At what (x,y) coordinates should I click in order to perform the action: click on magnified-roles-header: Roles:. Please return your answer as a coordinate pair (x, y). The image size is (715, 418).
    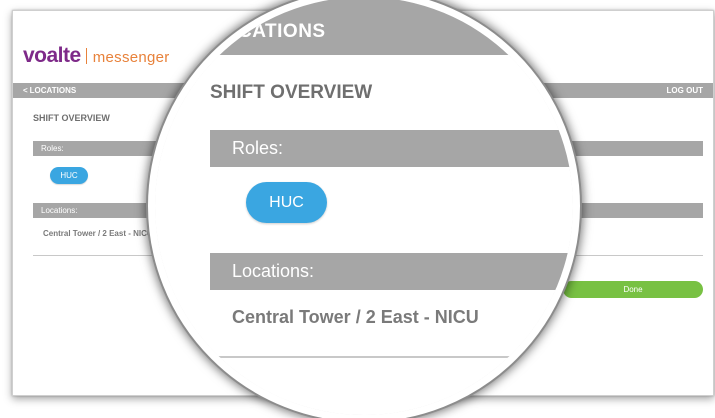
    Looking at the image, I should click on (391, 148).